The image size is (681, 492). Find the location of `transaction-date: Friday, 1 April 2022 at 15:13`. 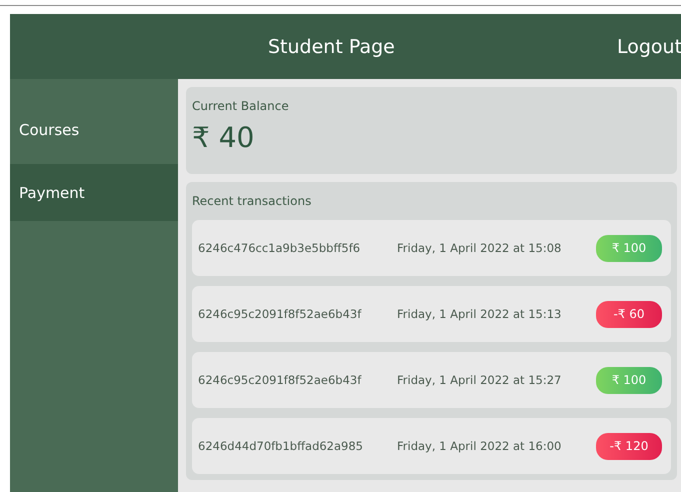

transaction-date: Friday, 1 April 2022 at 15:13 is located at coordinates (479, 314).